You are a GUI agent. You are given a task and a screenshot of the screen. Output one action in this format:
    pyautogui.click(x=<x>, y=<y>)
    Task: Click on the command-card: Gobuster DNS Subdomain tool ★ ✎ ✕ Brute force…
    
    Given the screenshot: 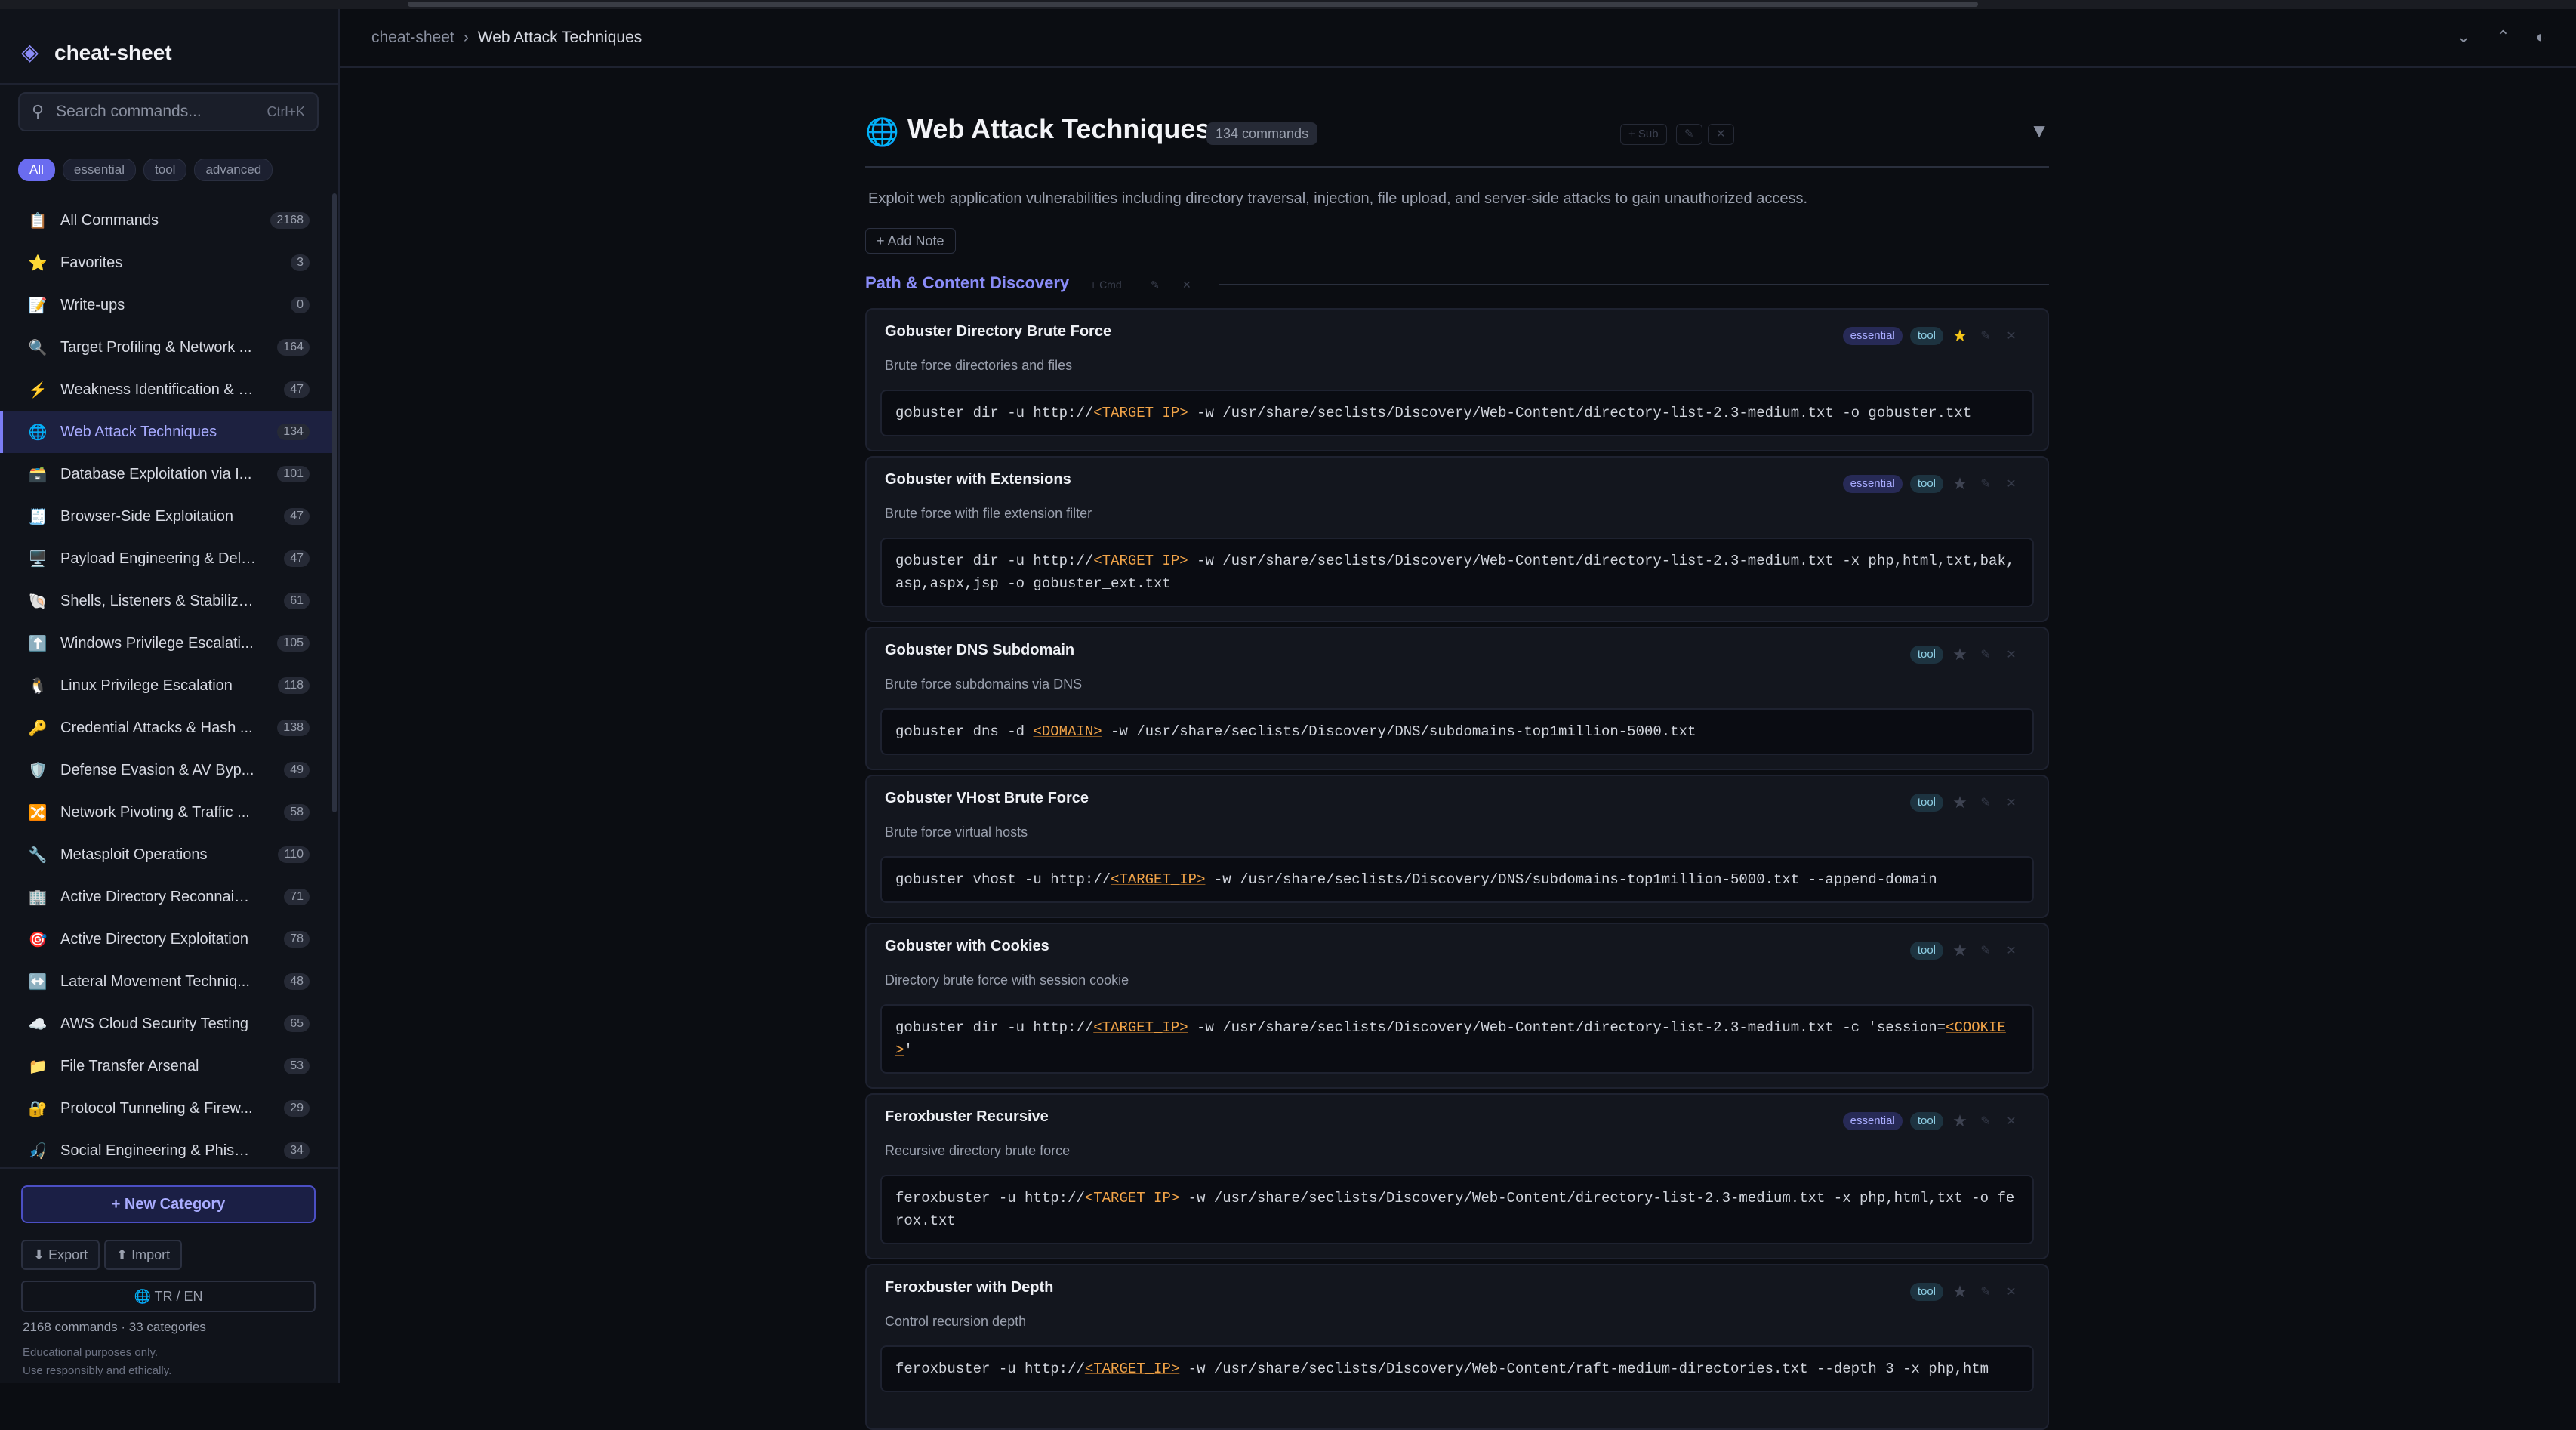 What is the action you would take?
    pyautogui.click(x=1457, y=698)
    